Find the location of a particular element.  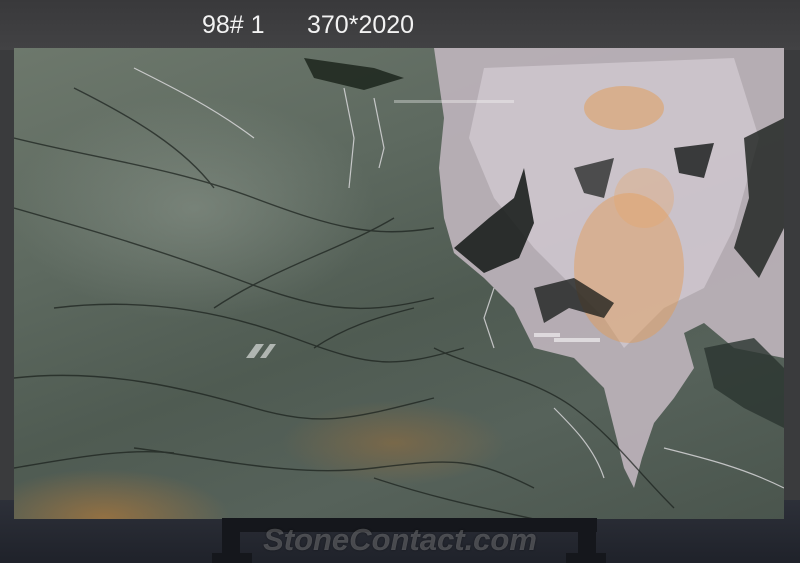

slab-label: 98# 1 370*2020 is located at coordinates (400, 25).